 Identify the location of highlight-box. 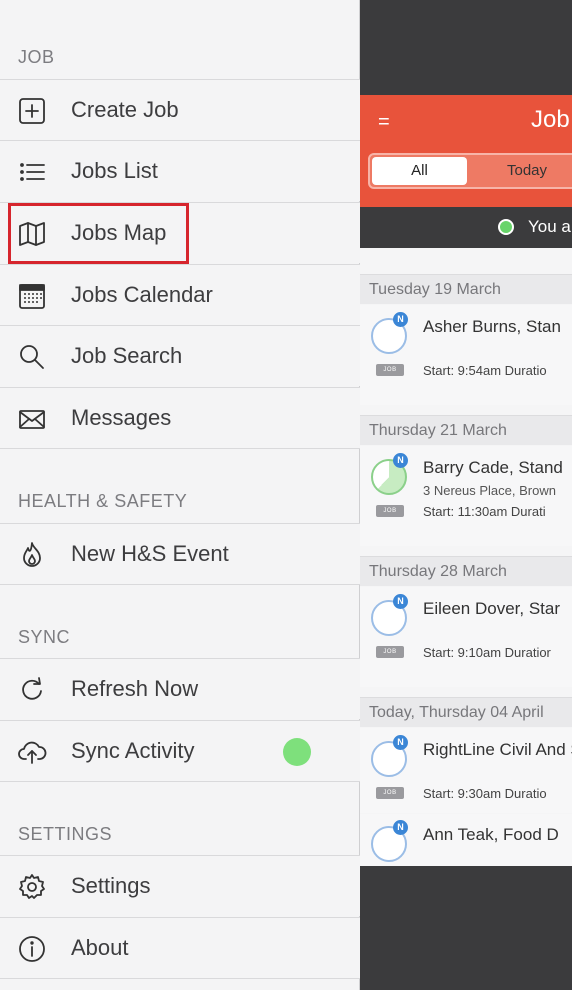
(98, 233).